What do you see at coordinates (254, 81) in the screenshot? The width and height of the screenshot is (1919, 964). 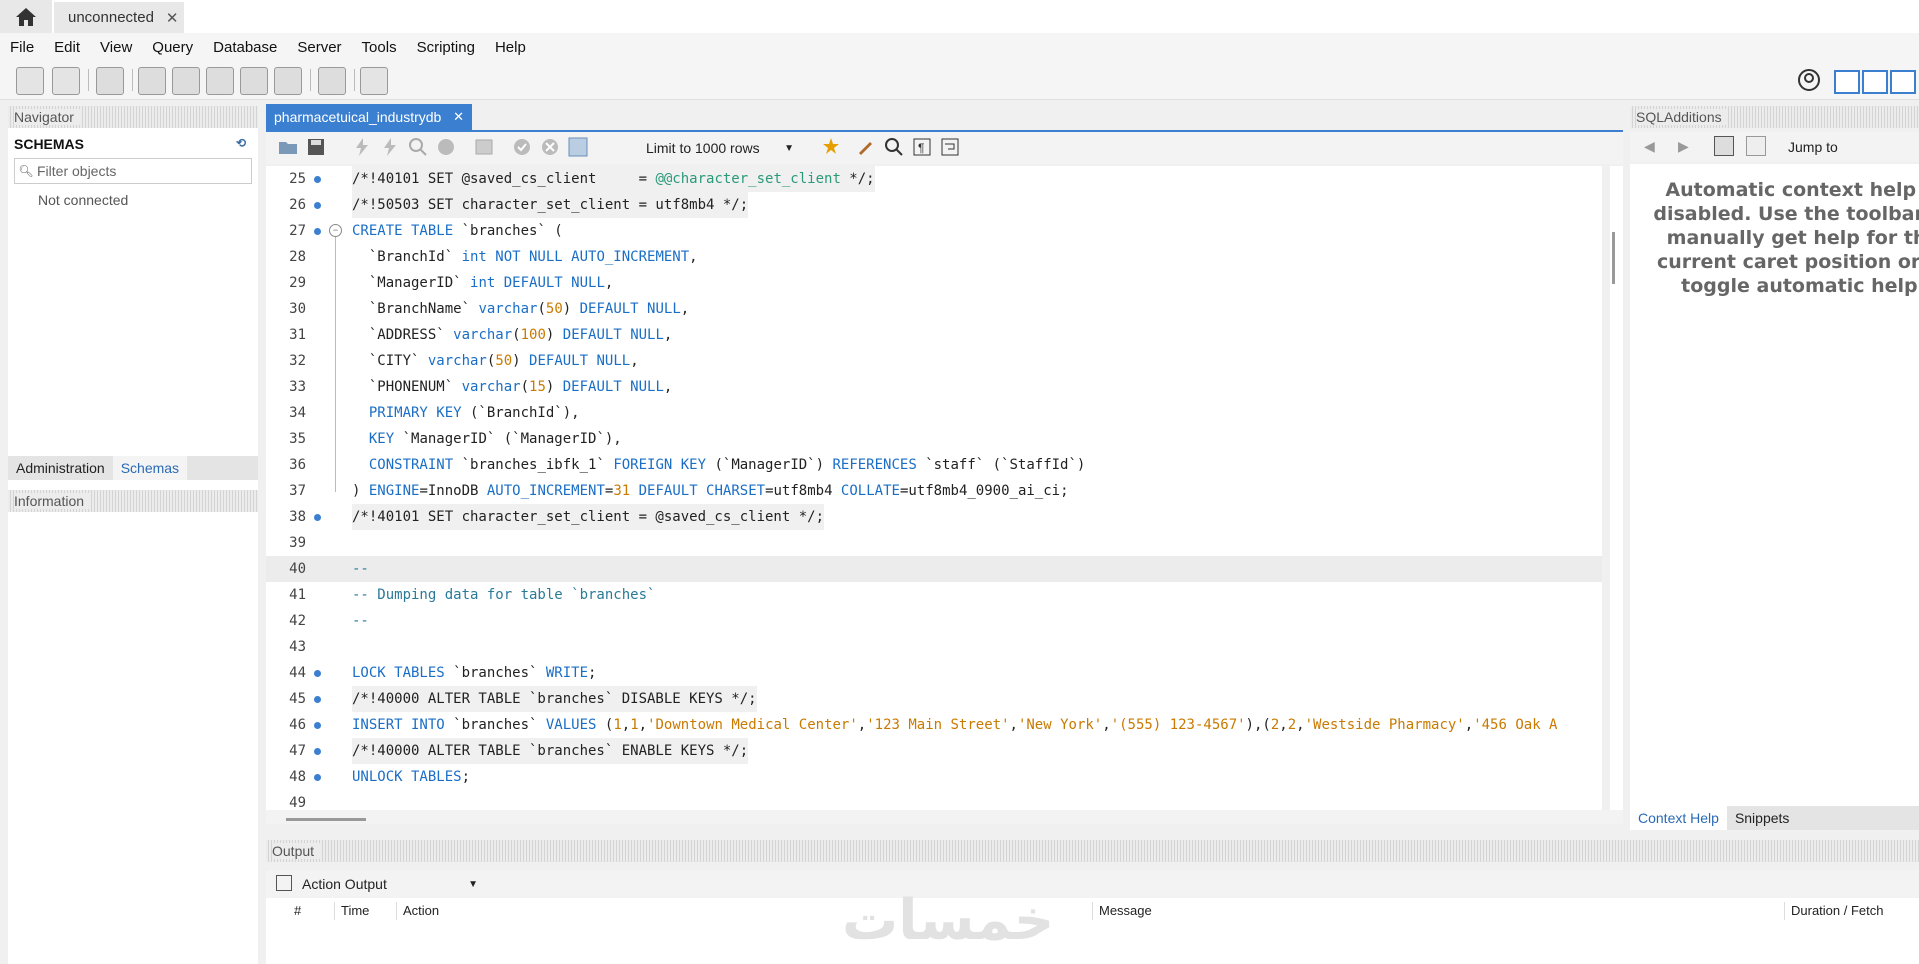 I see `create-procedure-icon` at bounding box center [254, 81].